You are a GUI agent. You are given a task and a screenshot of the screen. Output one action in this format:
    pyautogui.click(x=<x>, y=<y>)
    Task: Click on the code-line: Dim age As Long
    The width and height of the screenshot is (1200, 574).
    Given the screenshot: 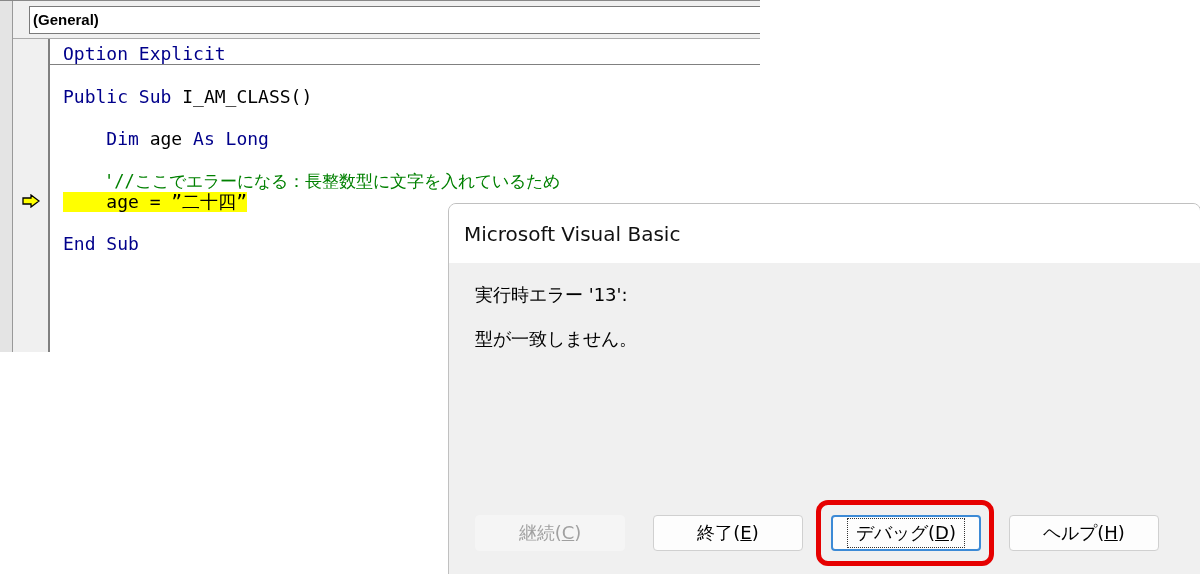 What is the action you would take?
    pyautogui.click(x=187, y=139)
    